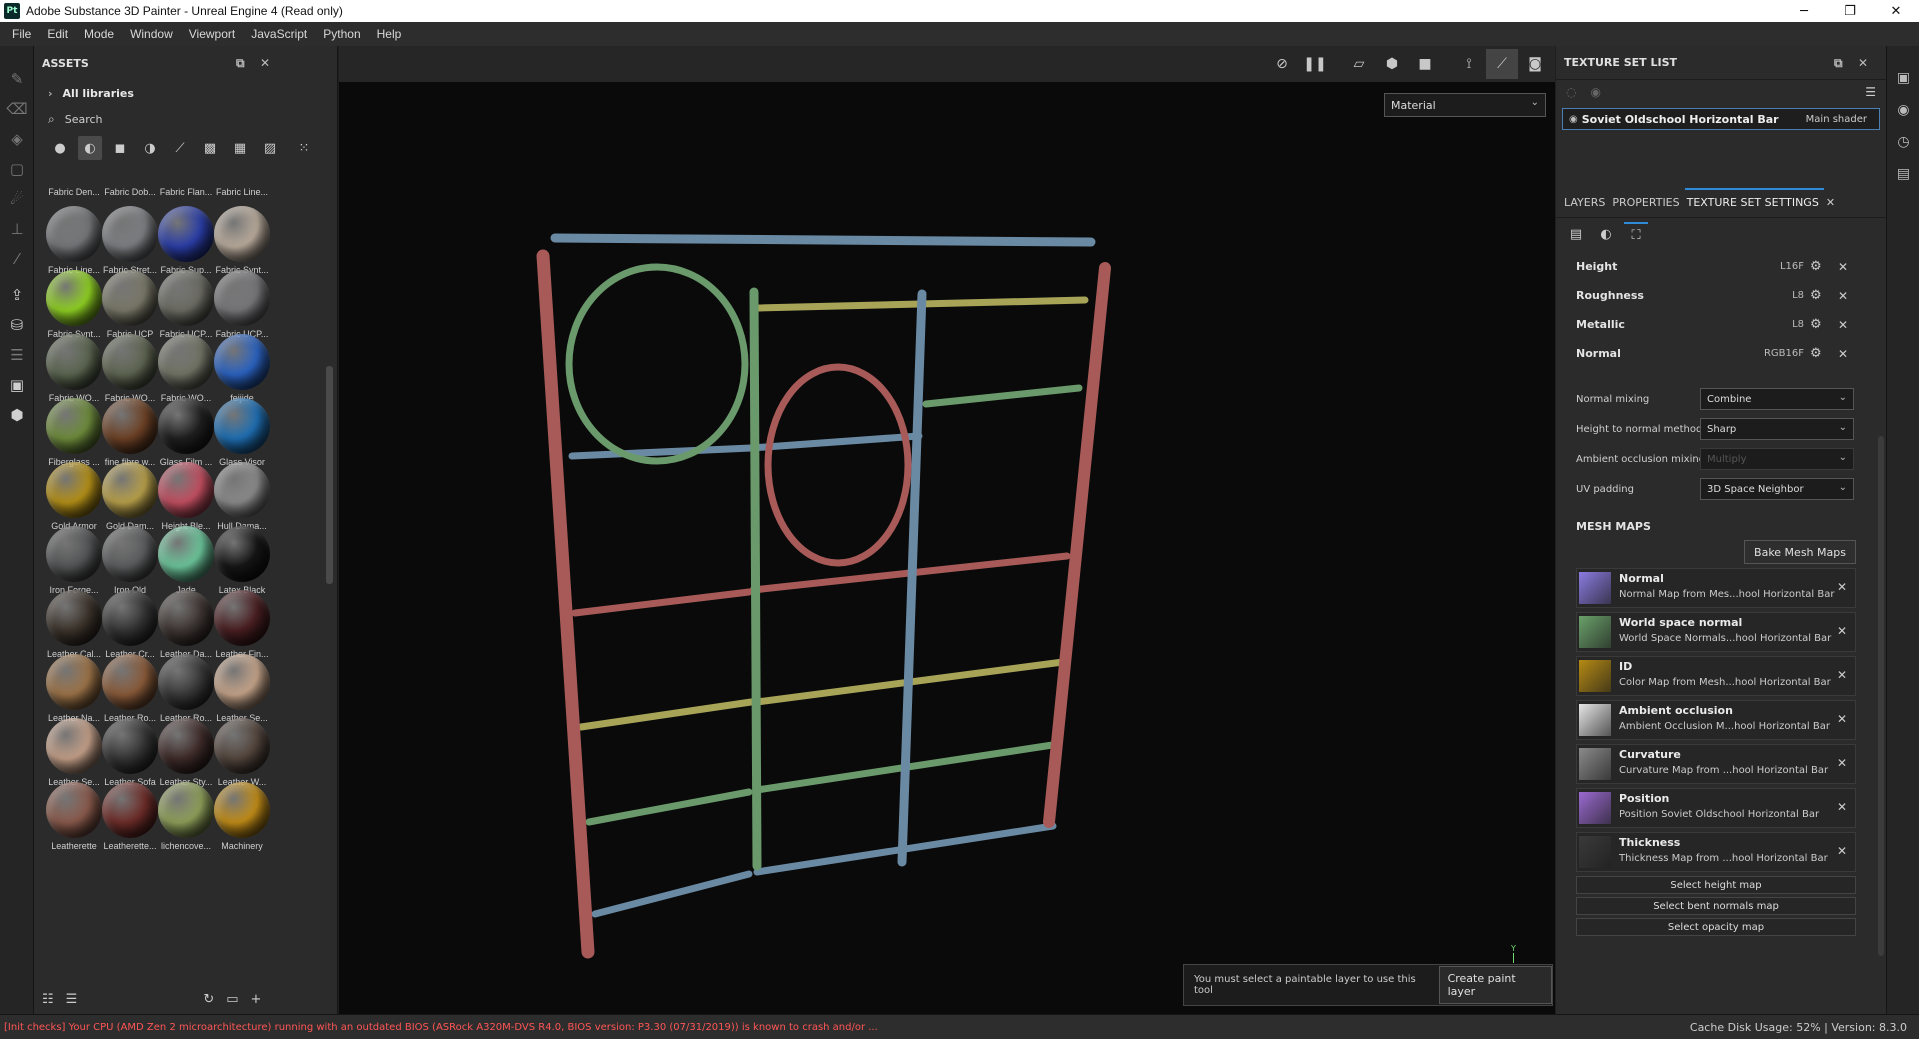  Describe the element at coordinates (1777, 489) in the screenshot. I see `setting-dropdown: 3D Space Neighbor ⌄` at that location.